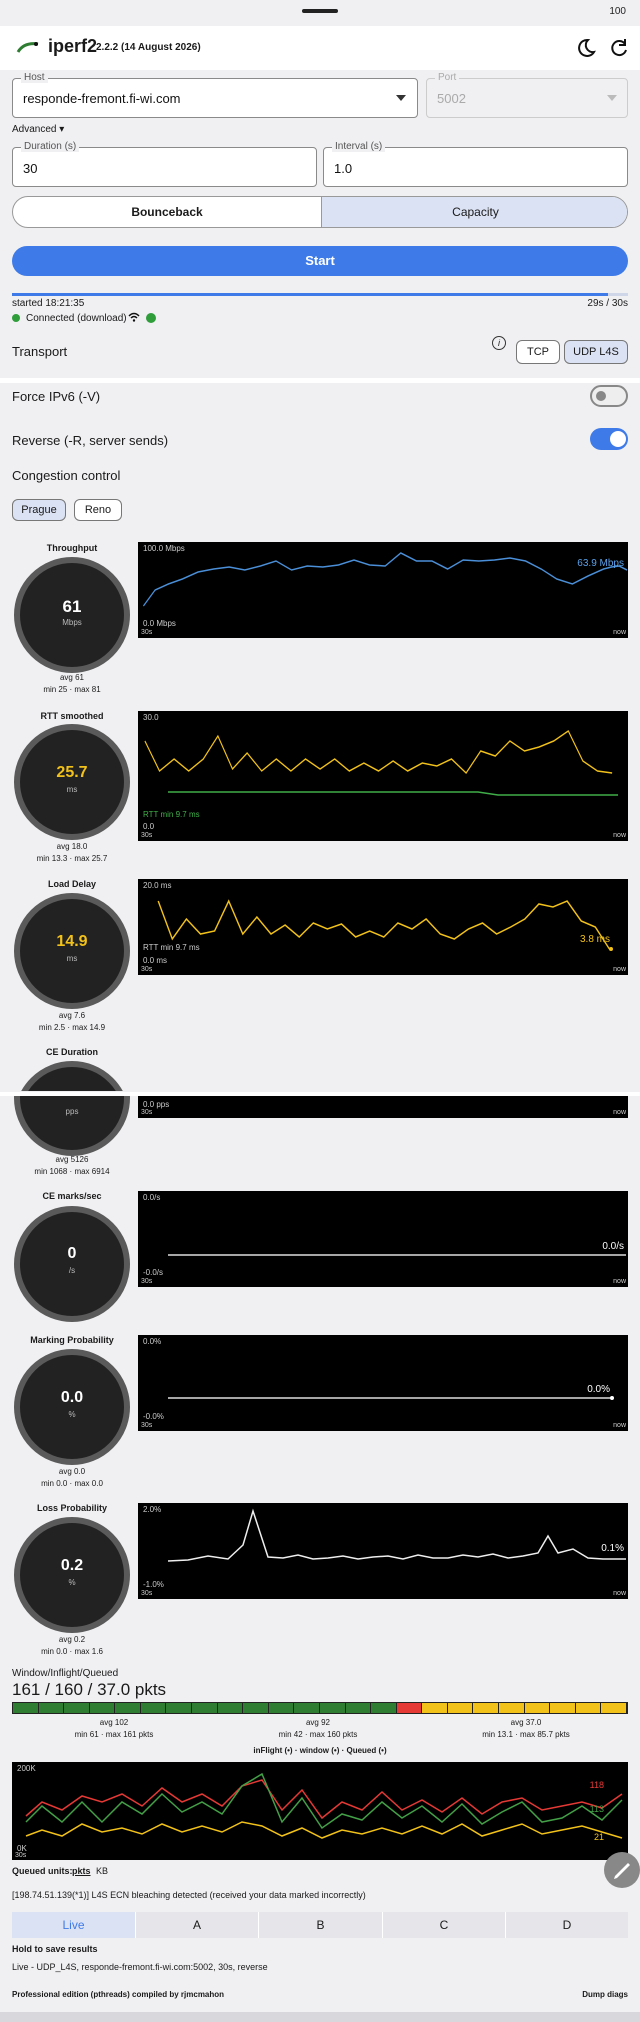 The image size is (640, 2022). I want to click on ce-marks-gauge, so click(72, 1264).